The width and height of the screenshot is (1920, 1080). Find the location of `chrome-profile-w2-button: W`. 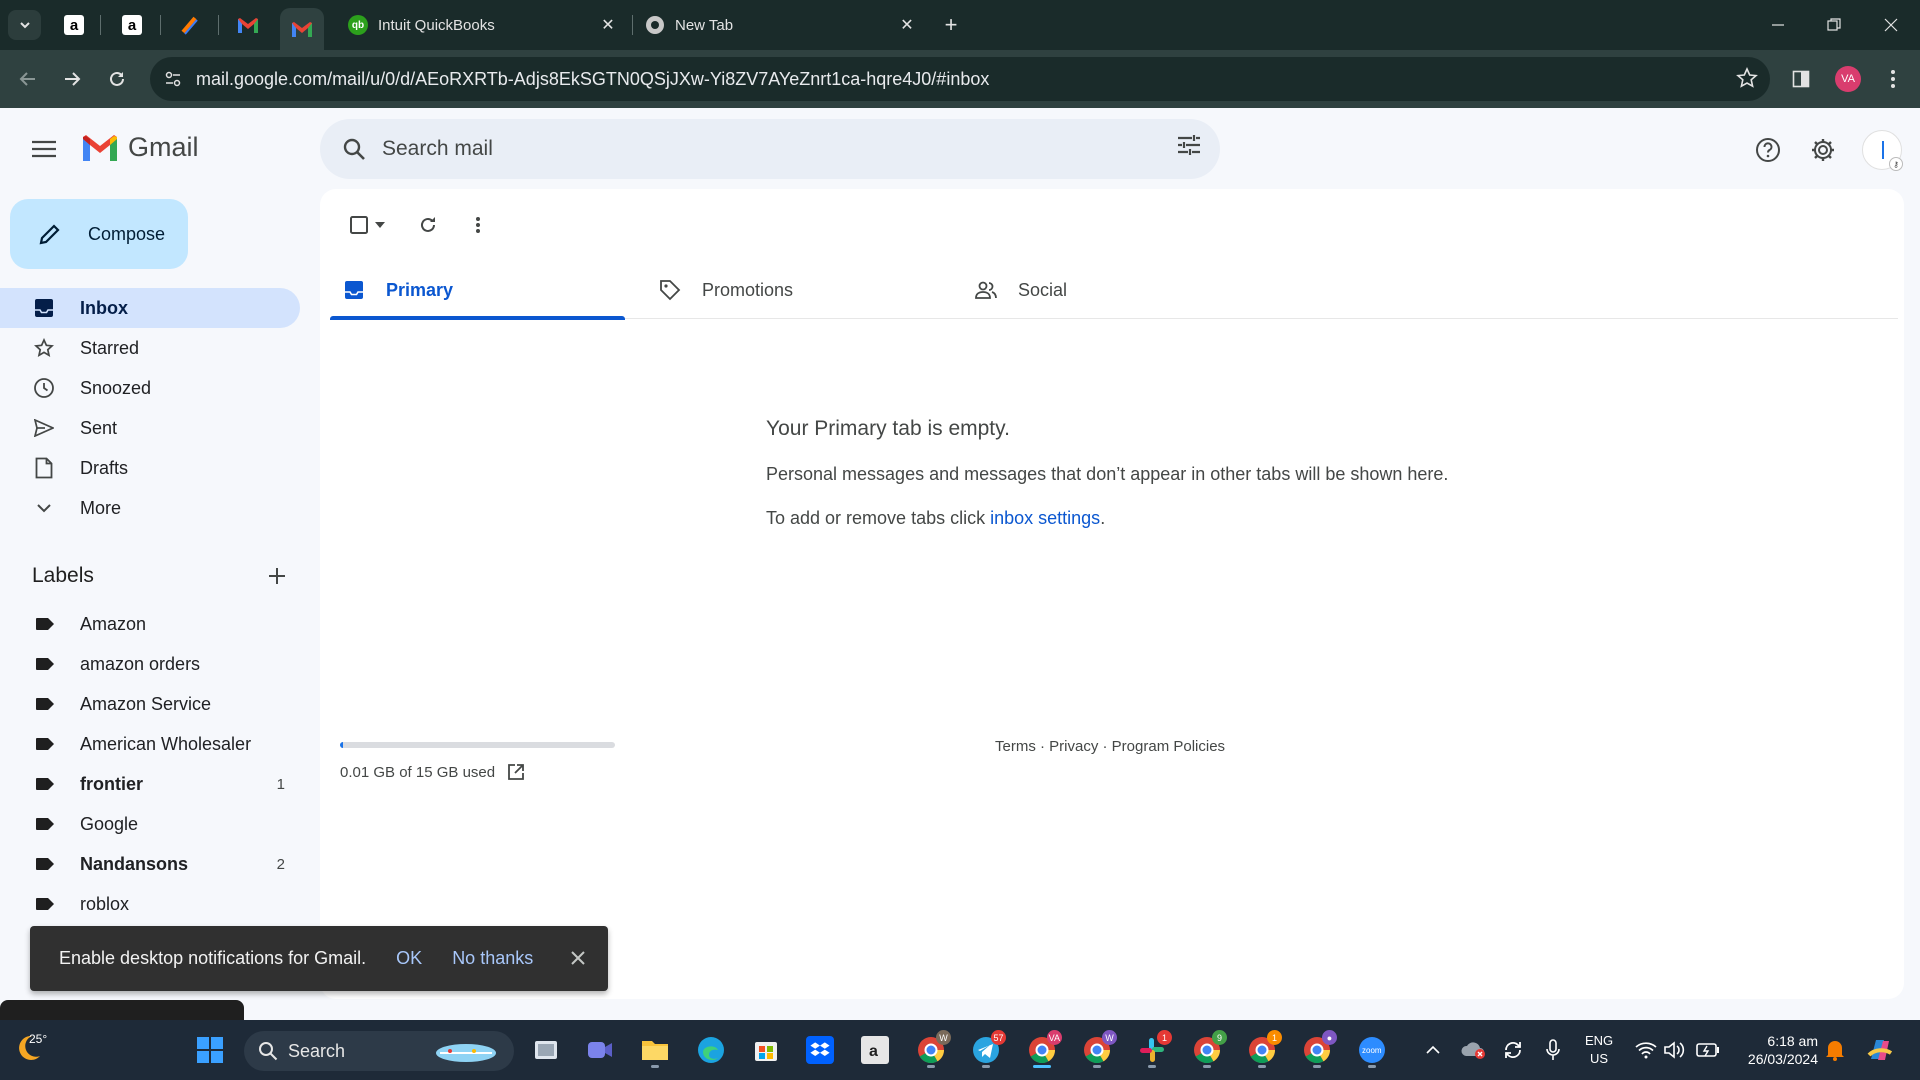

chrome-profile-w2-button: W is located at coordinates (1097, 1050).